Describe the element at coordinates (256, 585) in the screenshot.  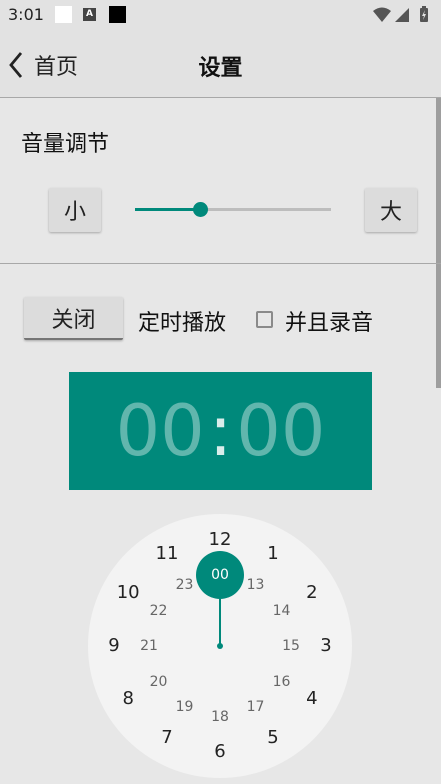
I see `clock-number-13: 13` at that location.